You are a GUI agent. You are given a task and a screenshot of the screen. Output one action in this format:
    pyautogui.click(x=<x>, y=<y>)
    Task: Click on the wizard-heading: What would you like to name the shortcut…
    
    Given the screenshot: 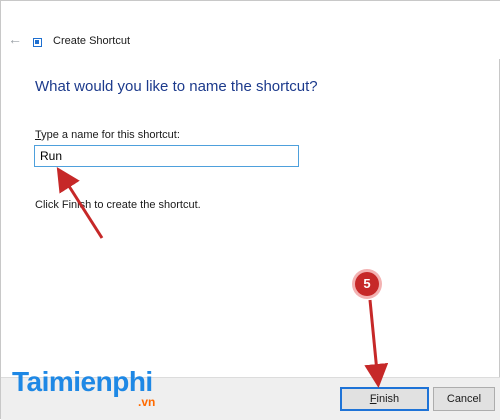 What is the action you would take?
    pyautogui.click(x=176, y=86)
    